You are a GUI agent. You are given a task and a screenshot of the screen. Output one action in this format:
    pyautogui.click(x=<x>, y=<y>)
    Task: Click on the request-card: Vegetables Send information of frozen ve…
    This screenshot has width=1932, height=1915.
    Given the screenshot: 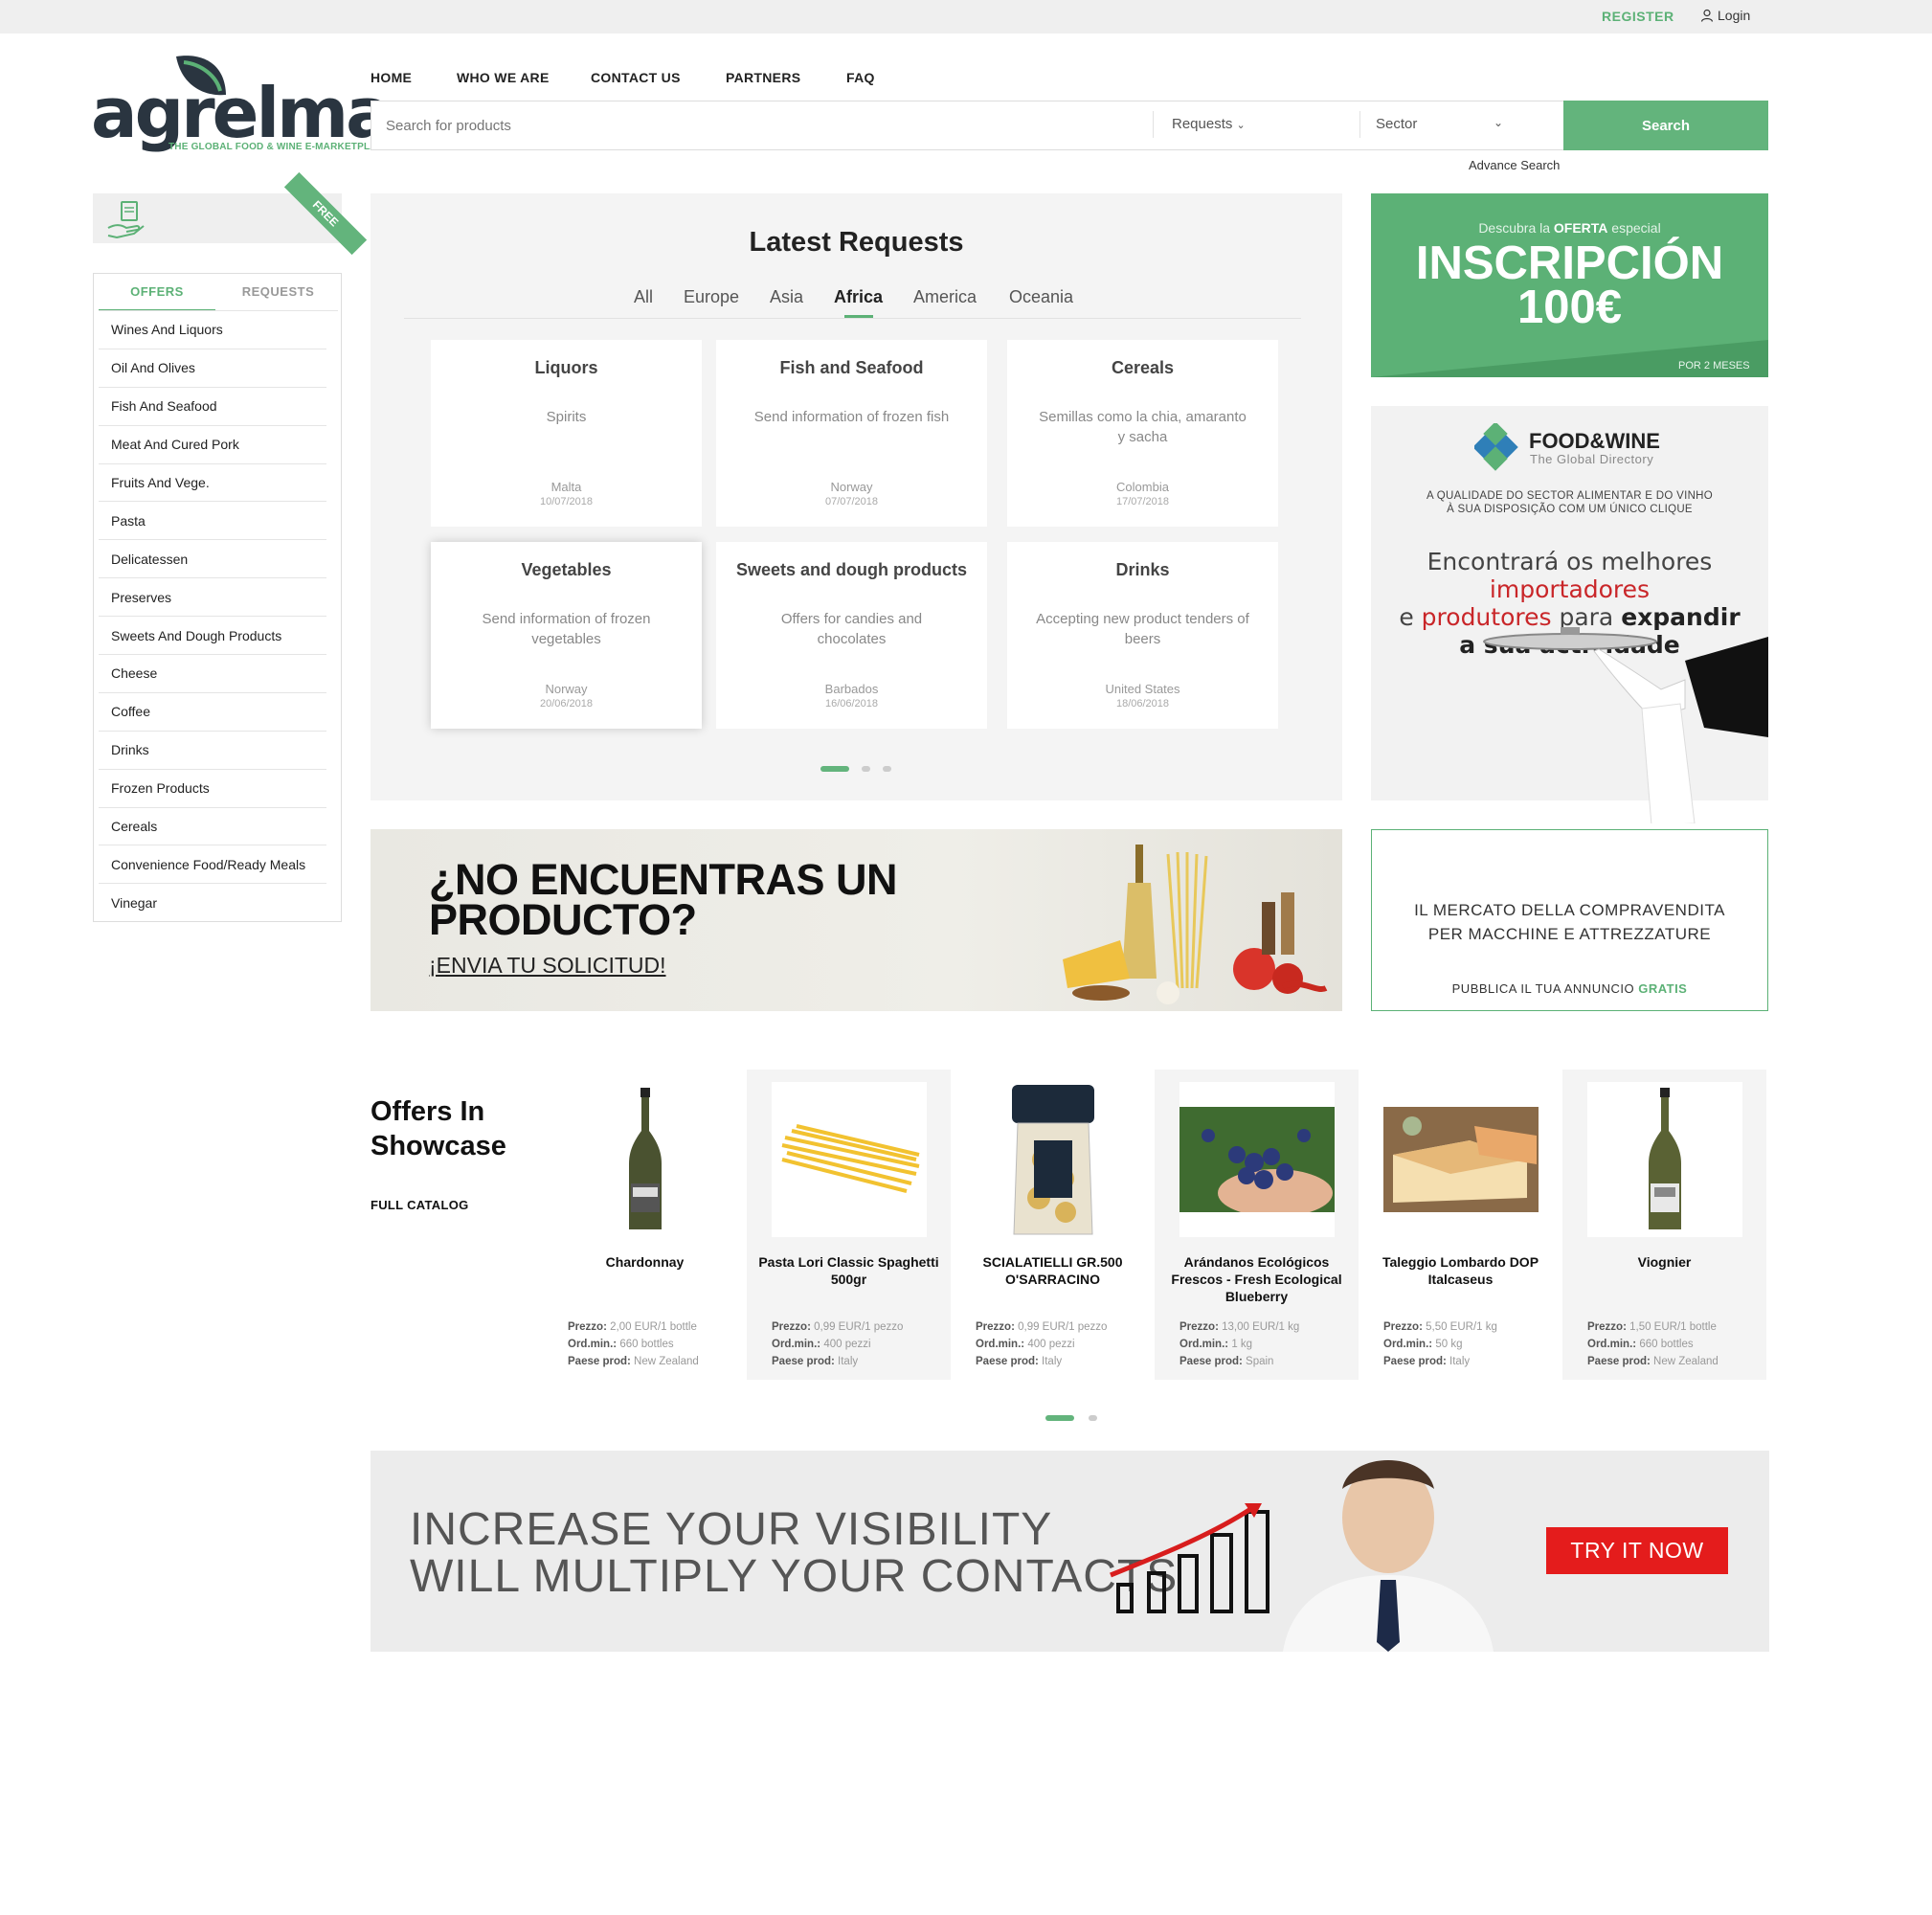 What is the action you would take?
    pyautogui.click(x=567, y=636)
    